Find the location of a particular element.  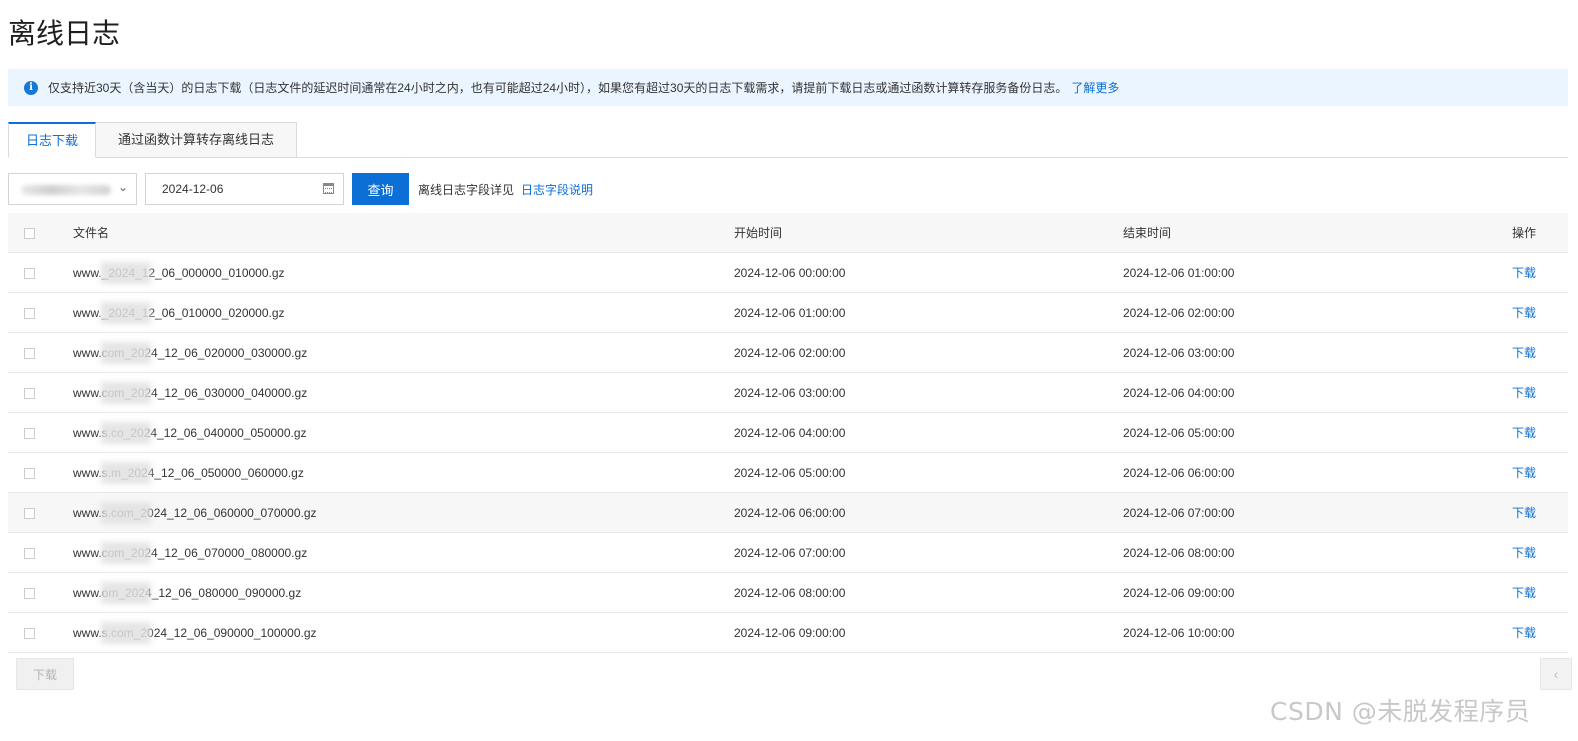

end-time: 2024-12-06 02:00:00 is located at coordinates (1317, 312).